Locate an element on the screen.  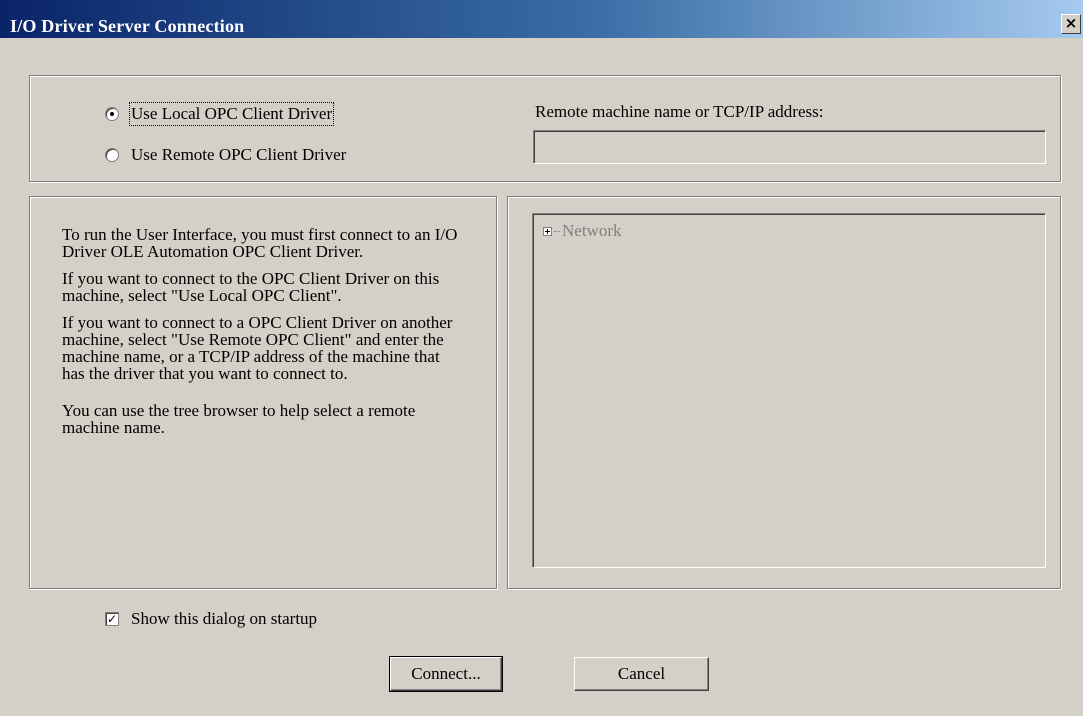
local-driver-label: Use Local OPC Client Driver is located at coordinates (231, 114).